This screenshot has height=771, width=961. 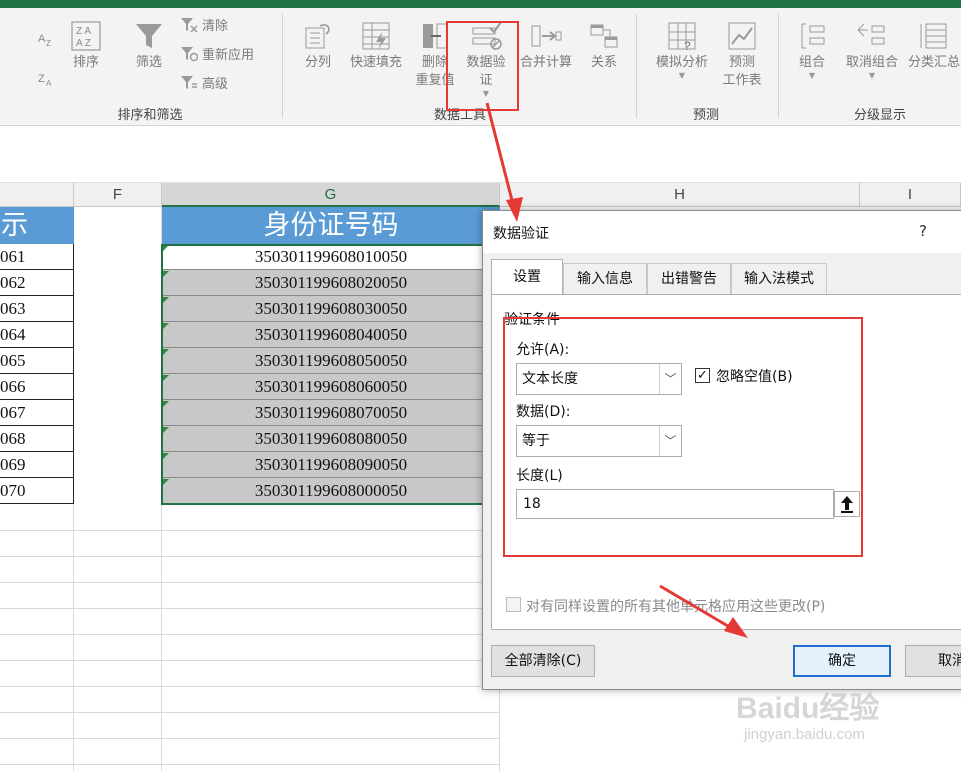 I want to click on cancel-button: 取消, so click(x=933, y=661).